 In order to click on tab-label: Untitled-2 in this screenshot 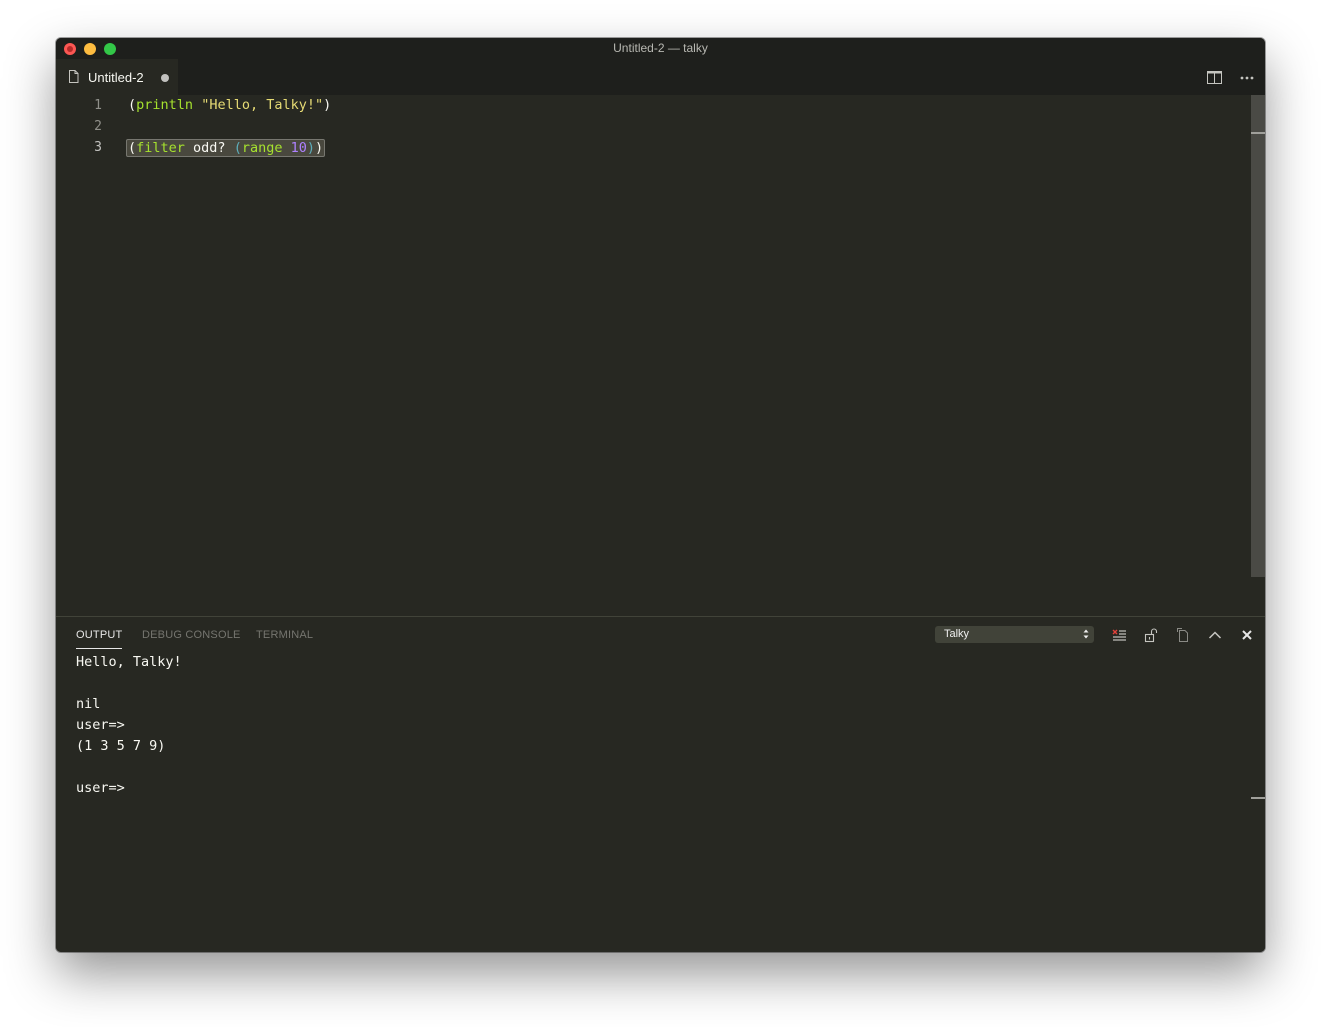, I will do `click(116, 77)`.